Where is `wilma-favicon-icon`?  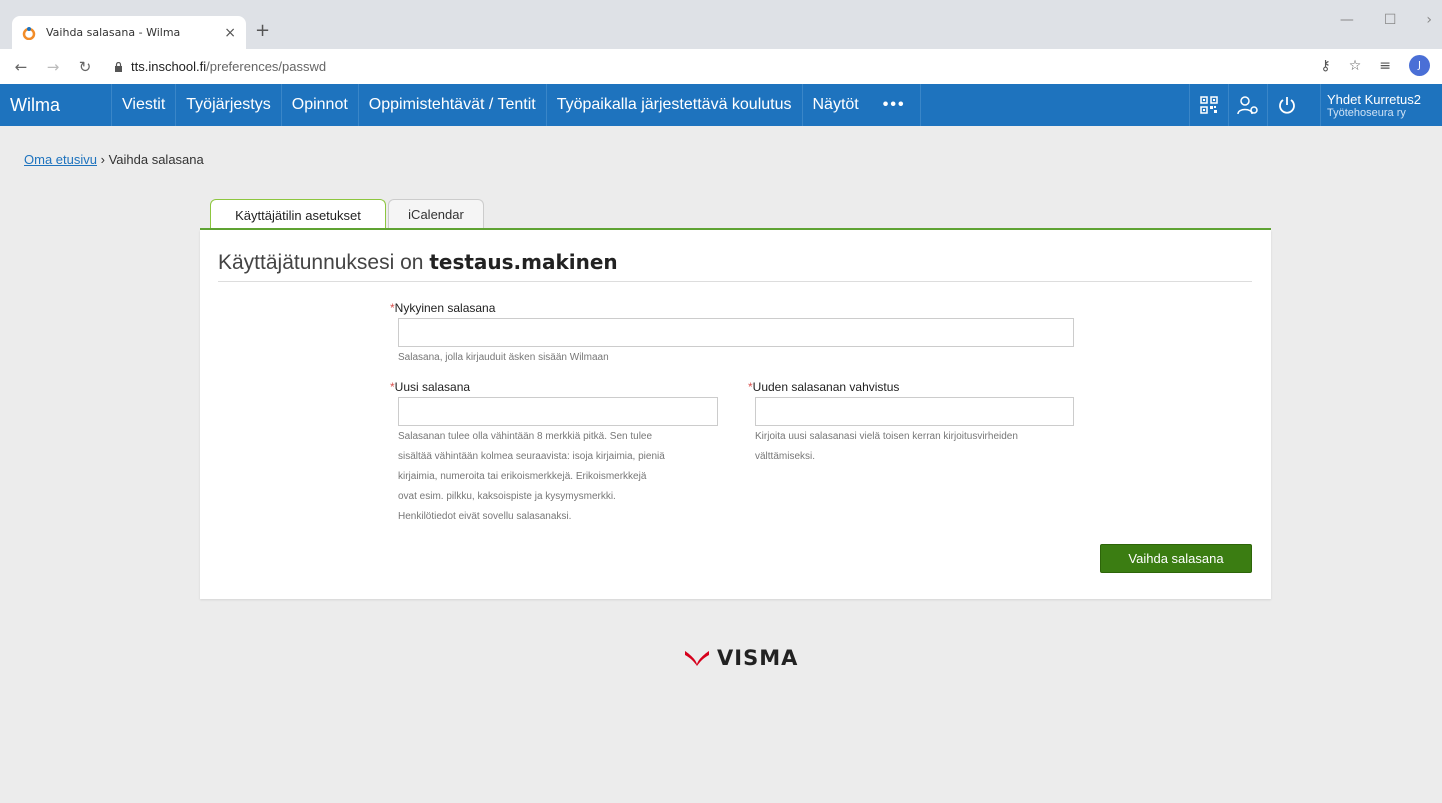 wilma-favicon-icon is located at coordinates (29, 33).